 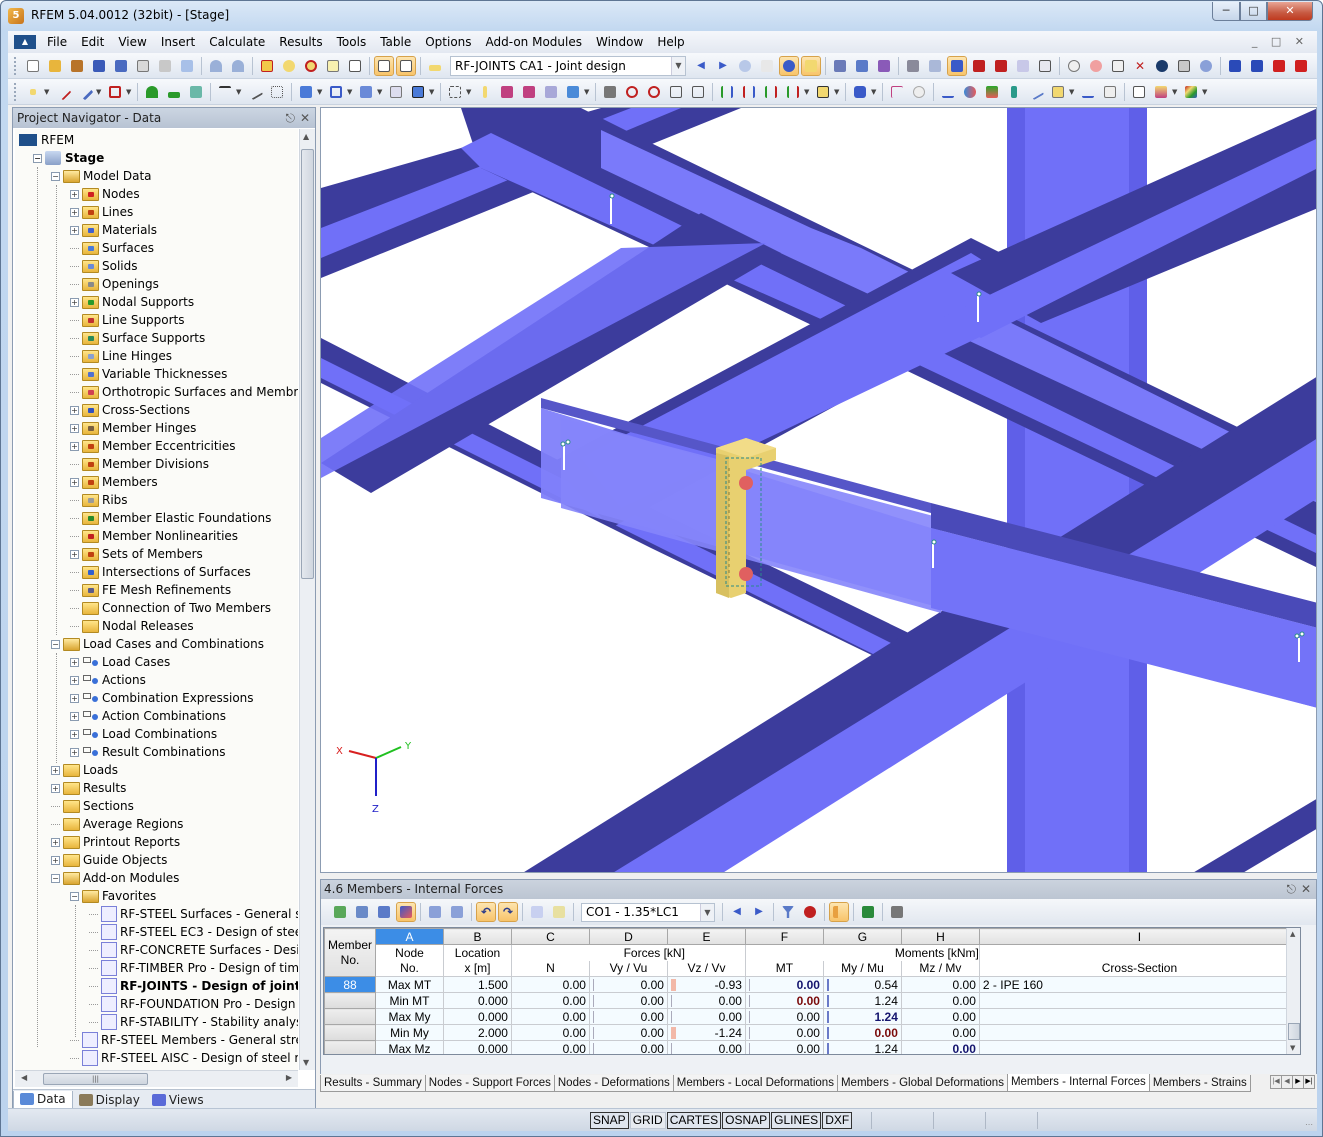 What do you see at coordinates (796, 1120) in the screenshot?
I see `status-toggle-glines: GLINES` at bounding box center [796, 1120].